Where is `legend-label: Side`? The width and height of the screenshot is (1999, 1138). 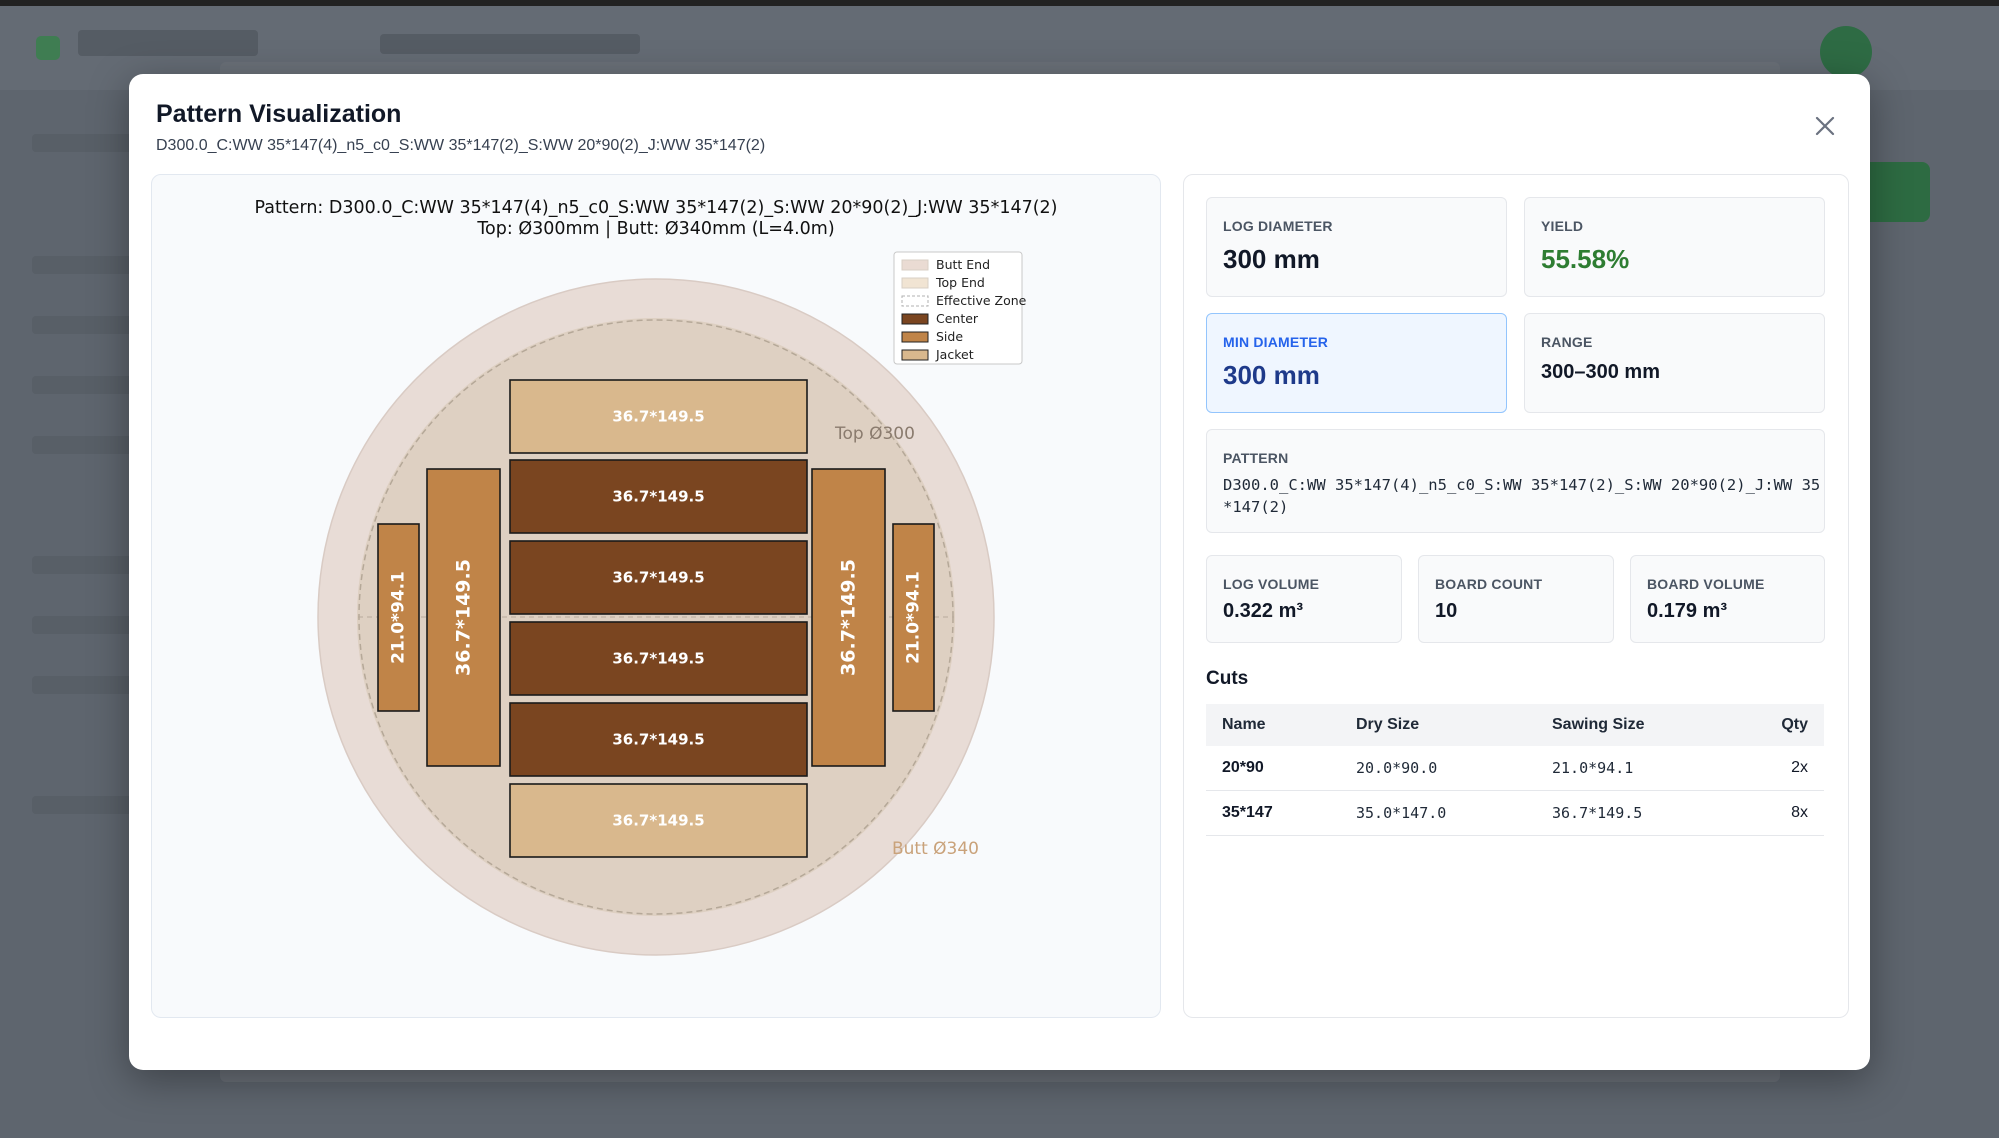 legend-label: Side is located at coordinates (949, 336).